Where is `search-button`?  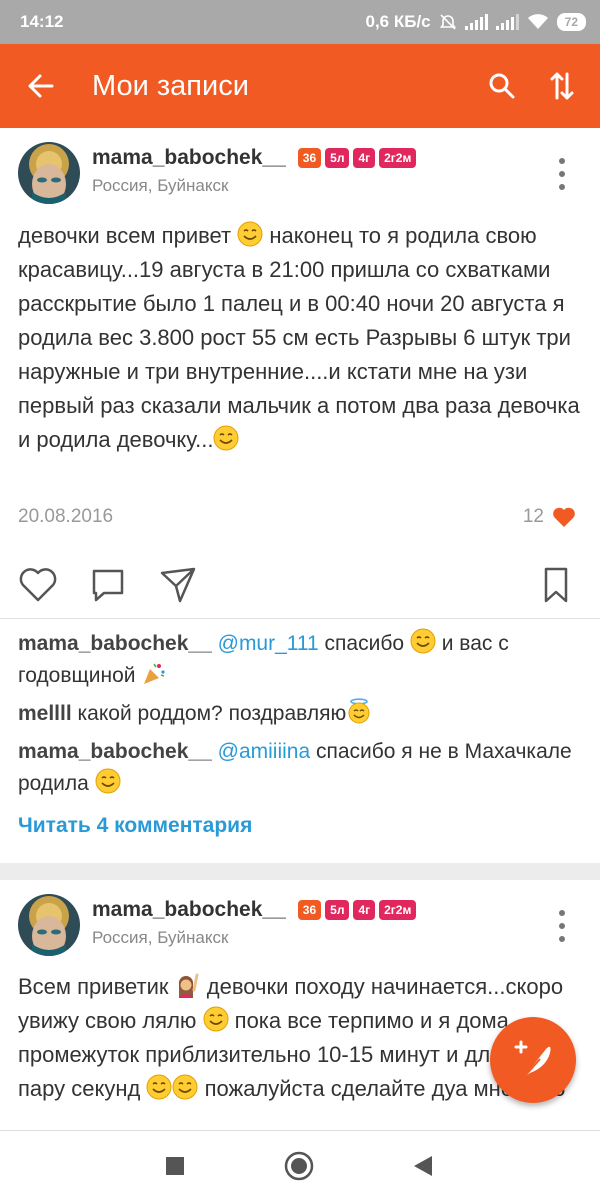 search-button is located at coordinates (502, 86).